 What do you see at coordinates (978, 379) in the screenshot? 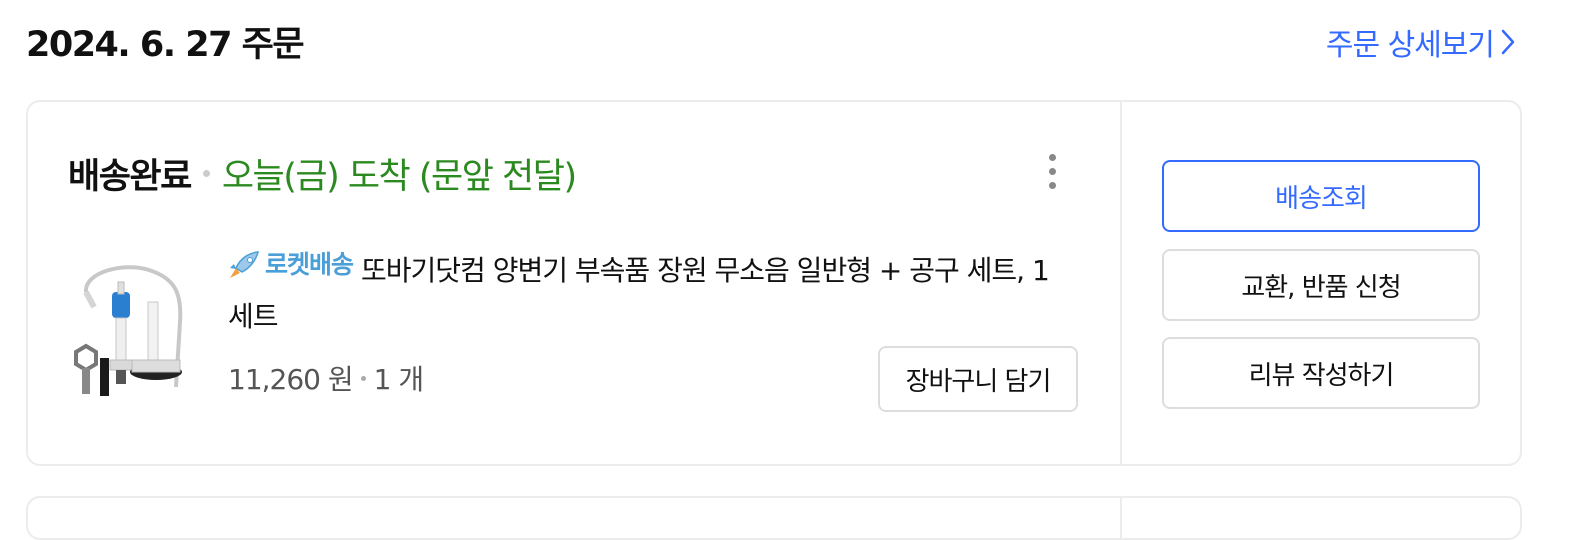
I see `add-to-cart-button: 장바구니 담기` at bounding box center [978, 379].